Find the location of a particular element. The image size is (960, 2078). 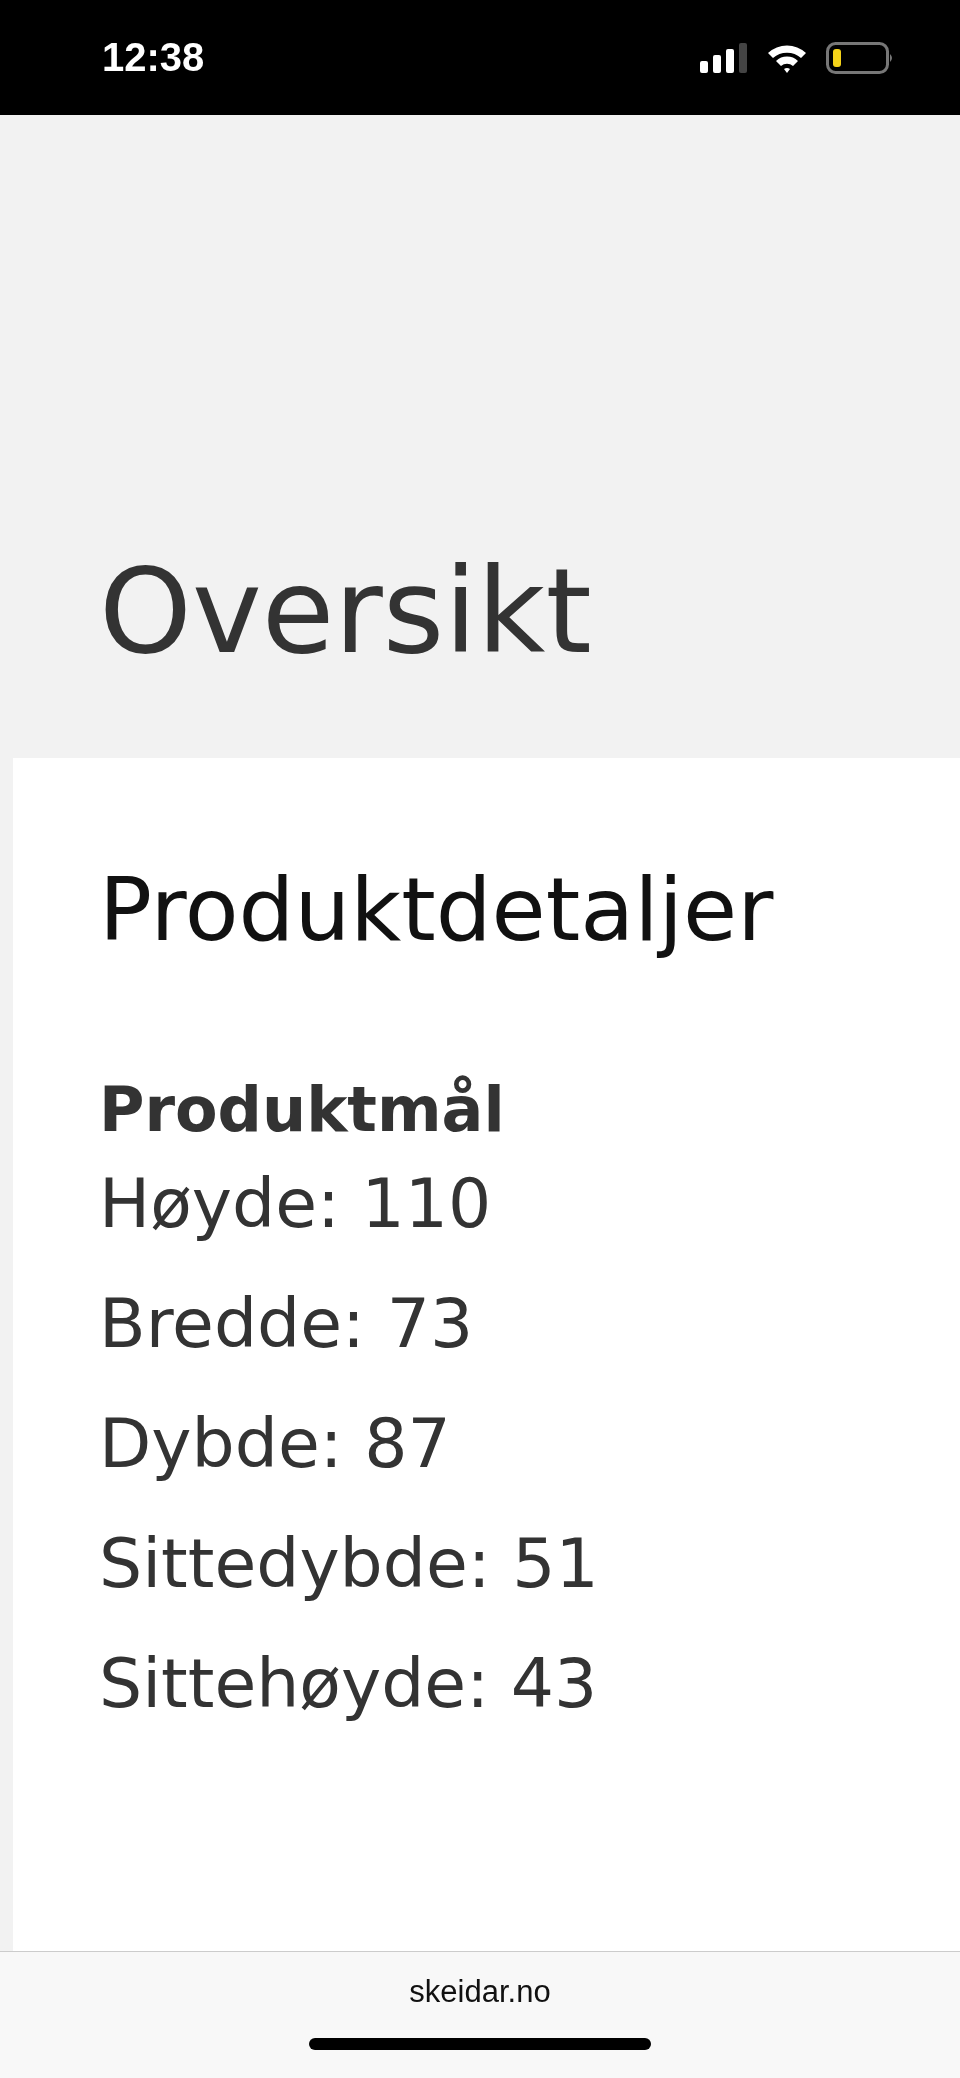

spec-text: Bredde: 73 is located at coordinates (287, 1324).